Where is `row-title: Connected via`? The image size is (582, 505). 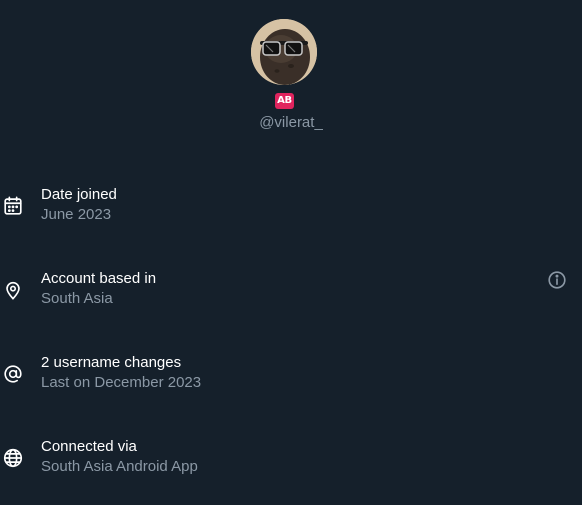
row-title: Connected via is located at coordinates (89, 446).